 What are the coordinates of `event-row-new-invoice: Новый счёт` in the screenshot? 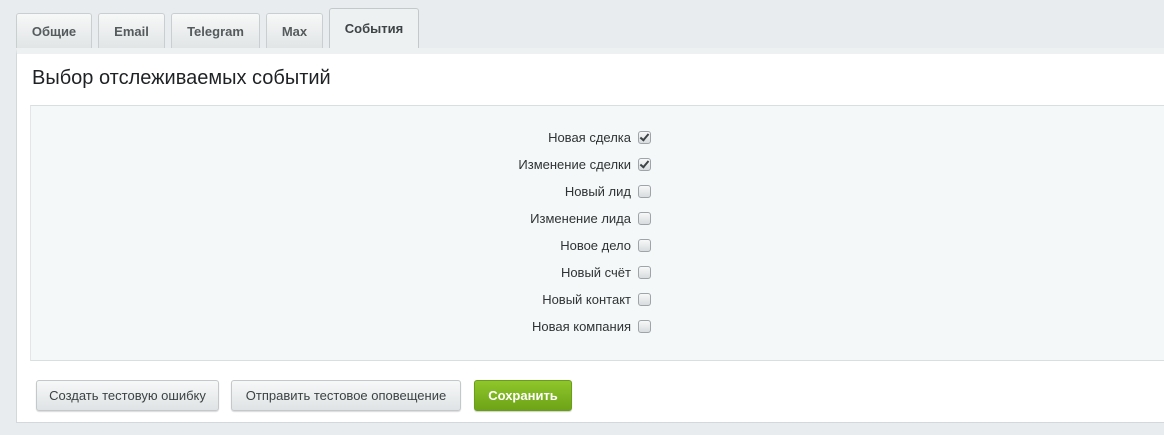 It's located at (341, 272).